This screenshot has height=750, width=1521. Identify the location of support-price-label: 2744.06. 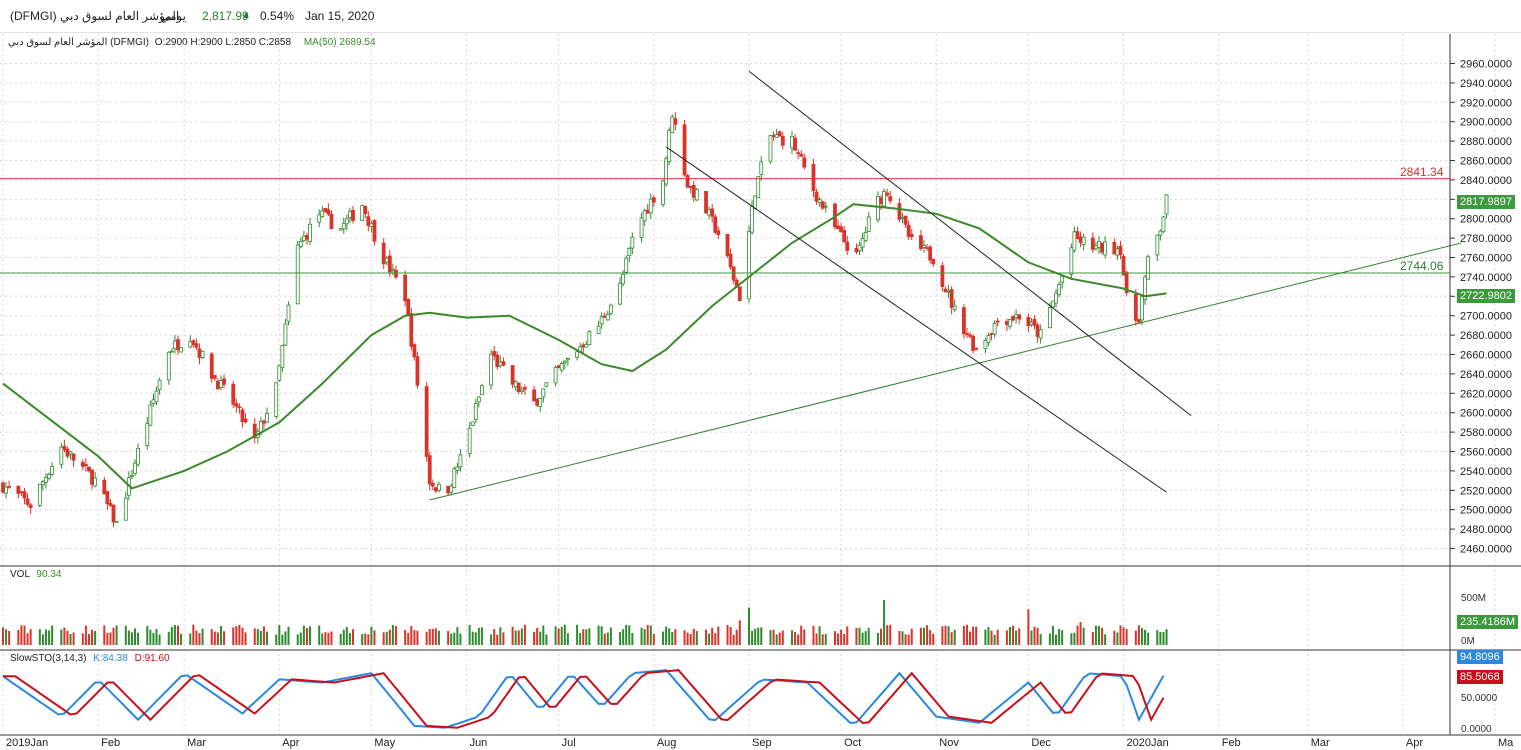
(1422, 266).